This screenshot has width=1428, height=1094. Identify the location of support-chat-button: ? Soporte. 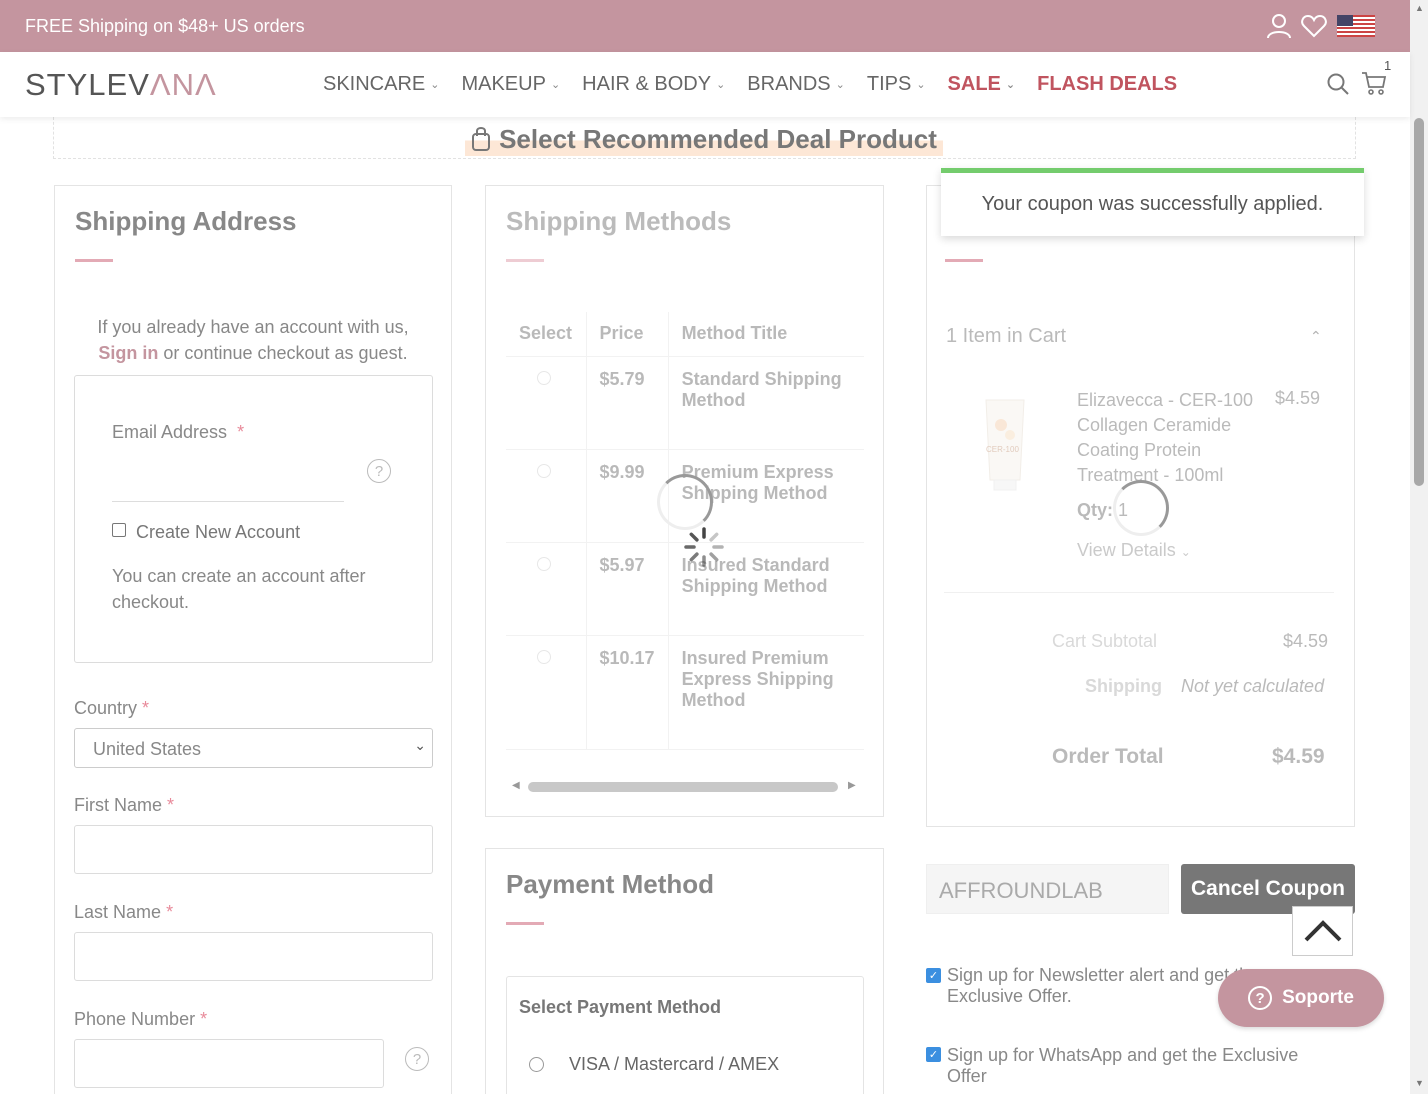
(1301, 998).